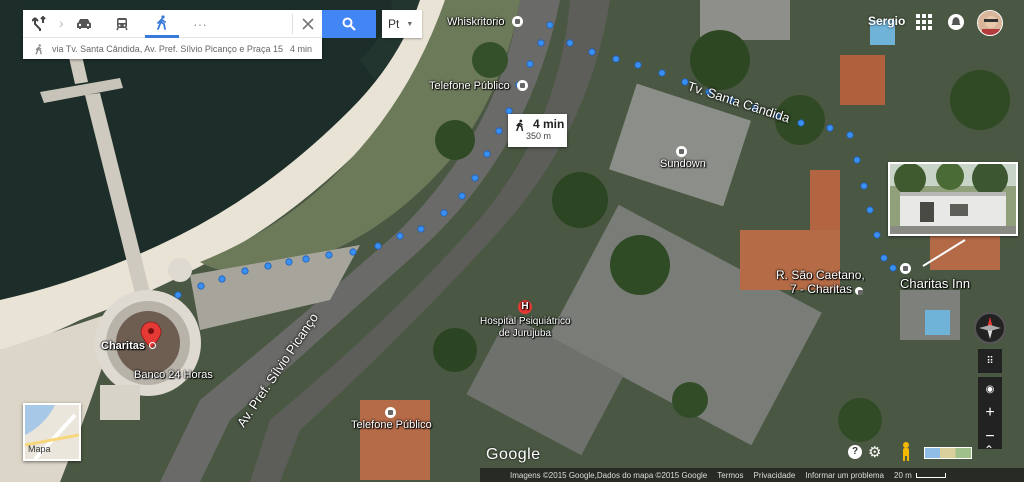 The width and height of the screenshot is (1024, 482). I want to click on hospital-name-line1: Hospital Psiquiátrico, so click(525, 321).